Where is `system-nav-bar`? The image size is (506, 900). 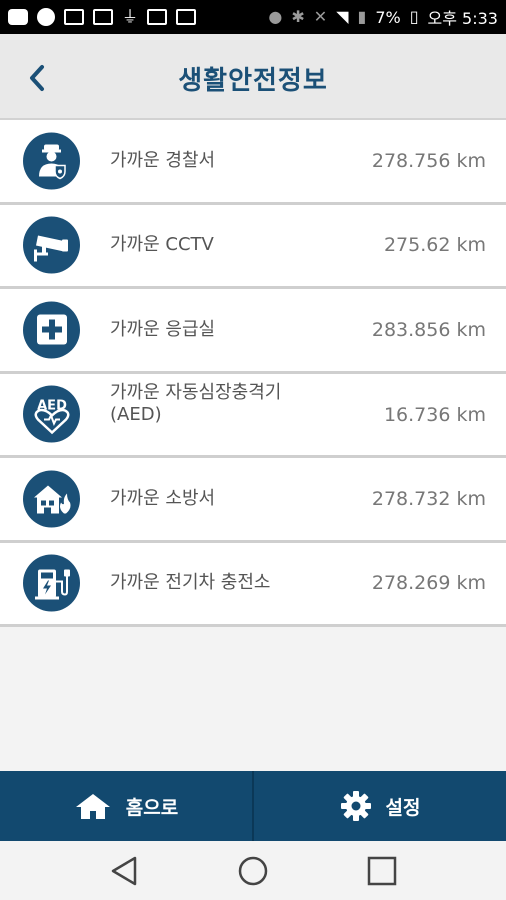 system-nav-bar is located at coordinates (253, 870).